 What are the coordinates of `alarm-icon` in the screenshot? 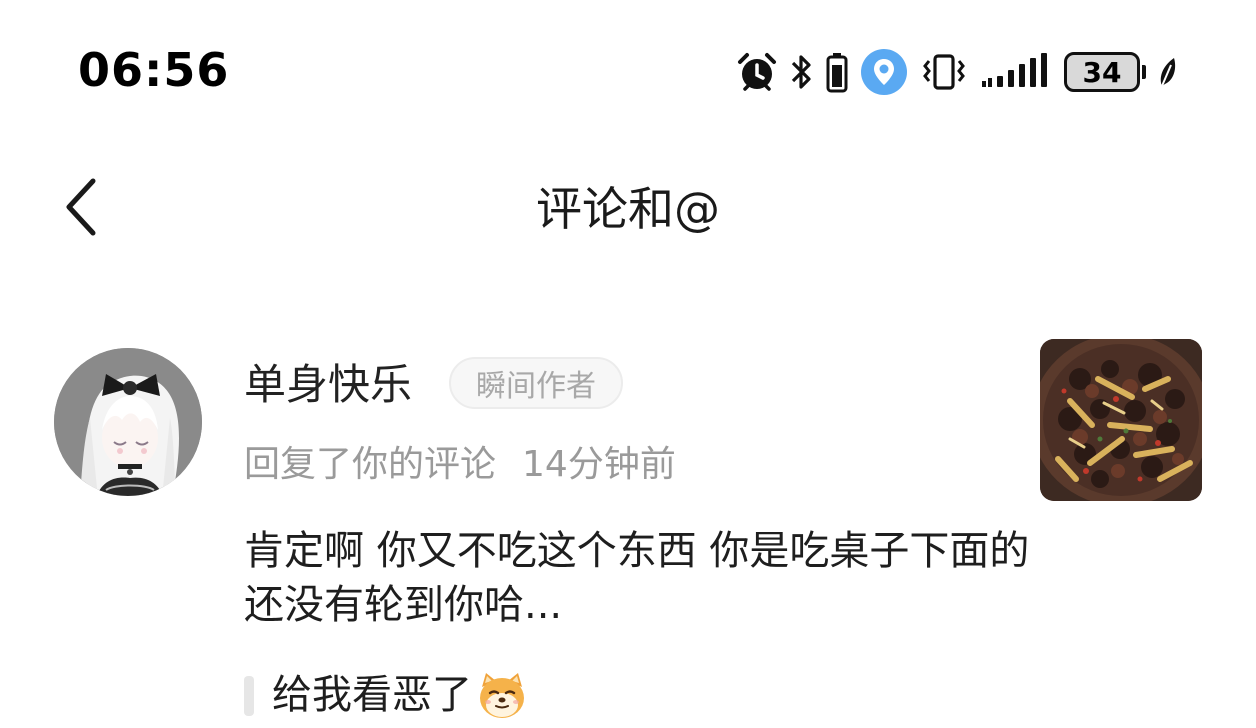 It's located at (757, 72).